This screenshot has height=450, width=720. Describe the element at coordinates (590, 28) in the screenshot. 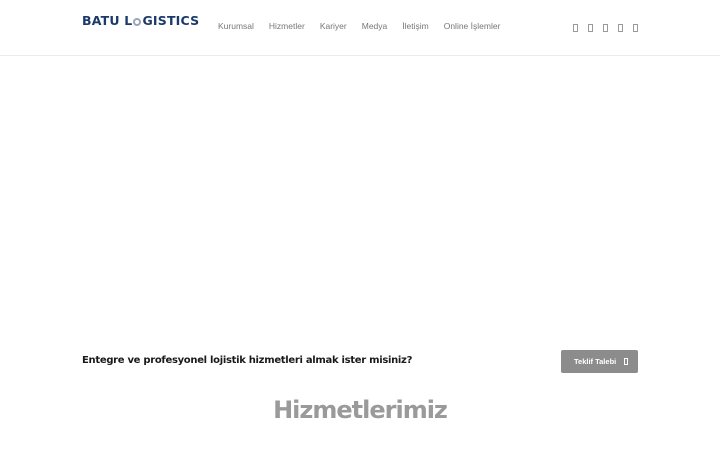

I see `twitter-icon` at that location.